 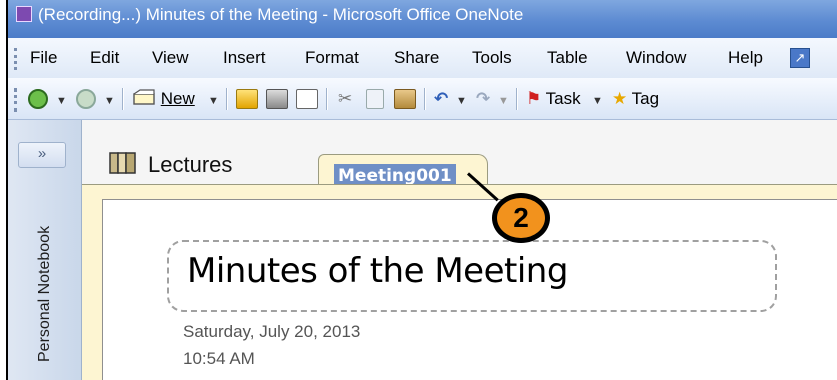 What do you see at coordinates (345, 99) in the screenshot?
I see `cut-icon: ✂` at bounding box center [345, 99].